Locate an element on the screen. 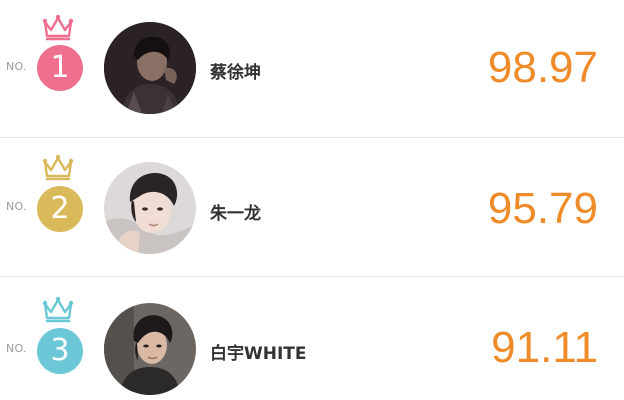 The height and width of the screenshot is (400, 624). artist-name: 蔡徐坤 is located at coordinates (235, 70).